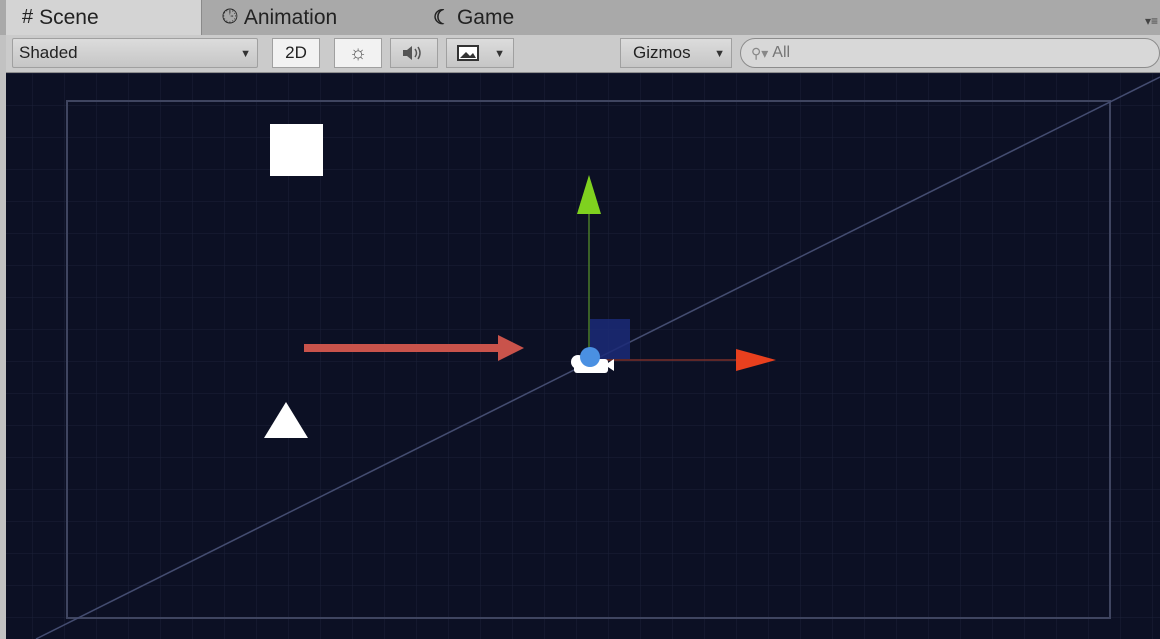  I want to click on audio-toggle-button, so click(414, 53).